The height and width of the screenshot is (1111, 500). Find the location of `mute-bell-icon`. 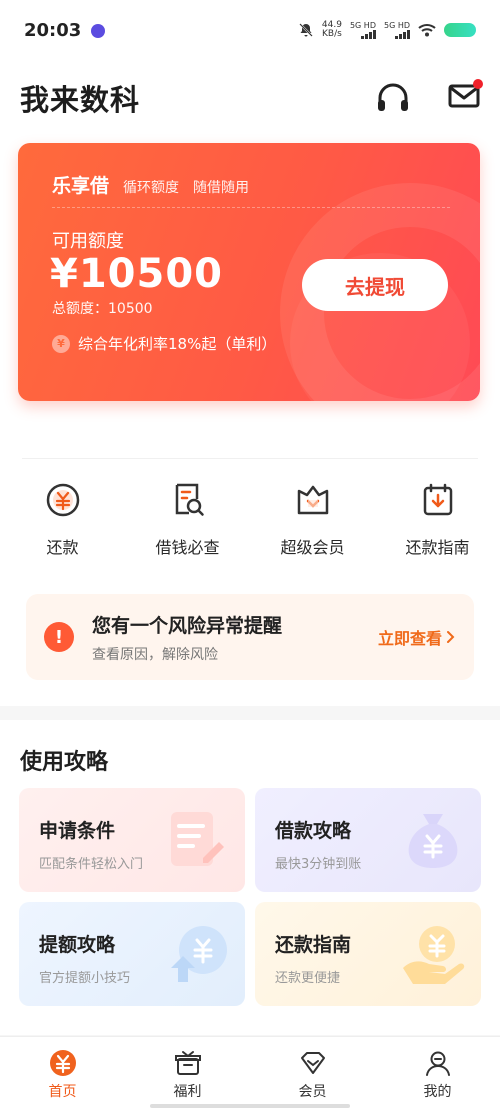

mute-bell-icon is located at coordinates (306, 30).